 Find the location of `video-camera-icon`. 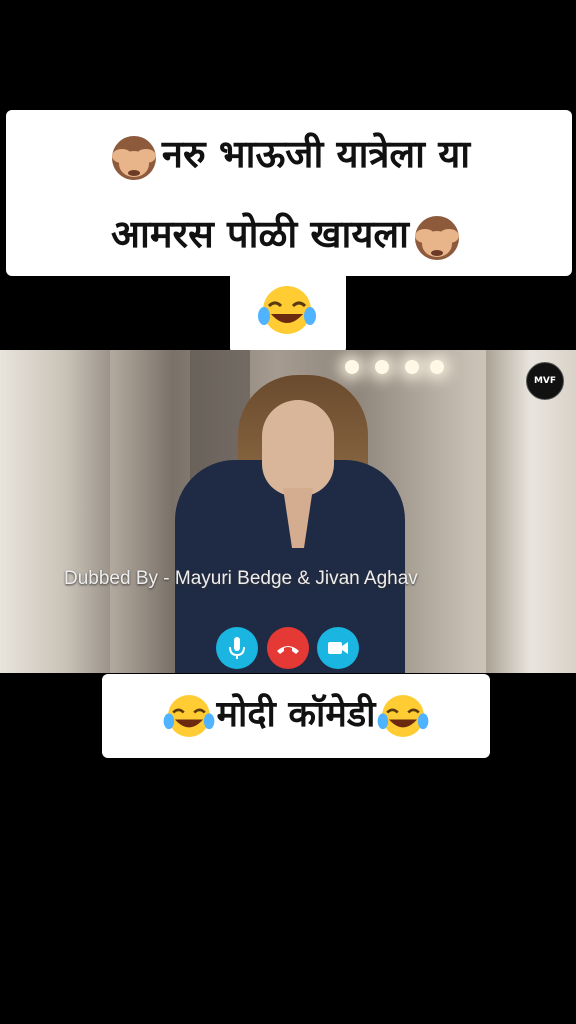

video-camera-icon is located at coordinates (338, 648).